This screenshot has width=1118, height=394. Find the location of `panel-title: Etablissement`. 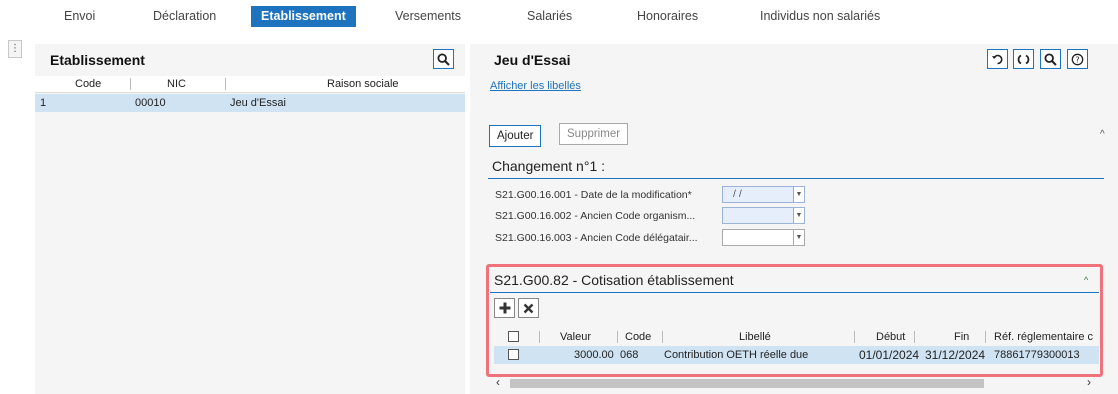

panel-title: Etablissement is located at coordinates (97, 60).